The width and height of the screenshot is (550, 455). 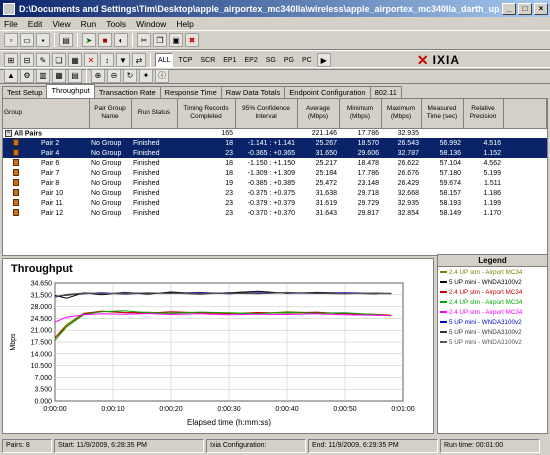 What do you see at coordinates (43, 60) in the screenshot?
I see `edit-icon: ✎` at bounding box center [43, 60].